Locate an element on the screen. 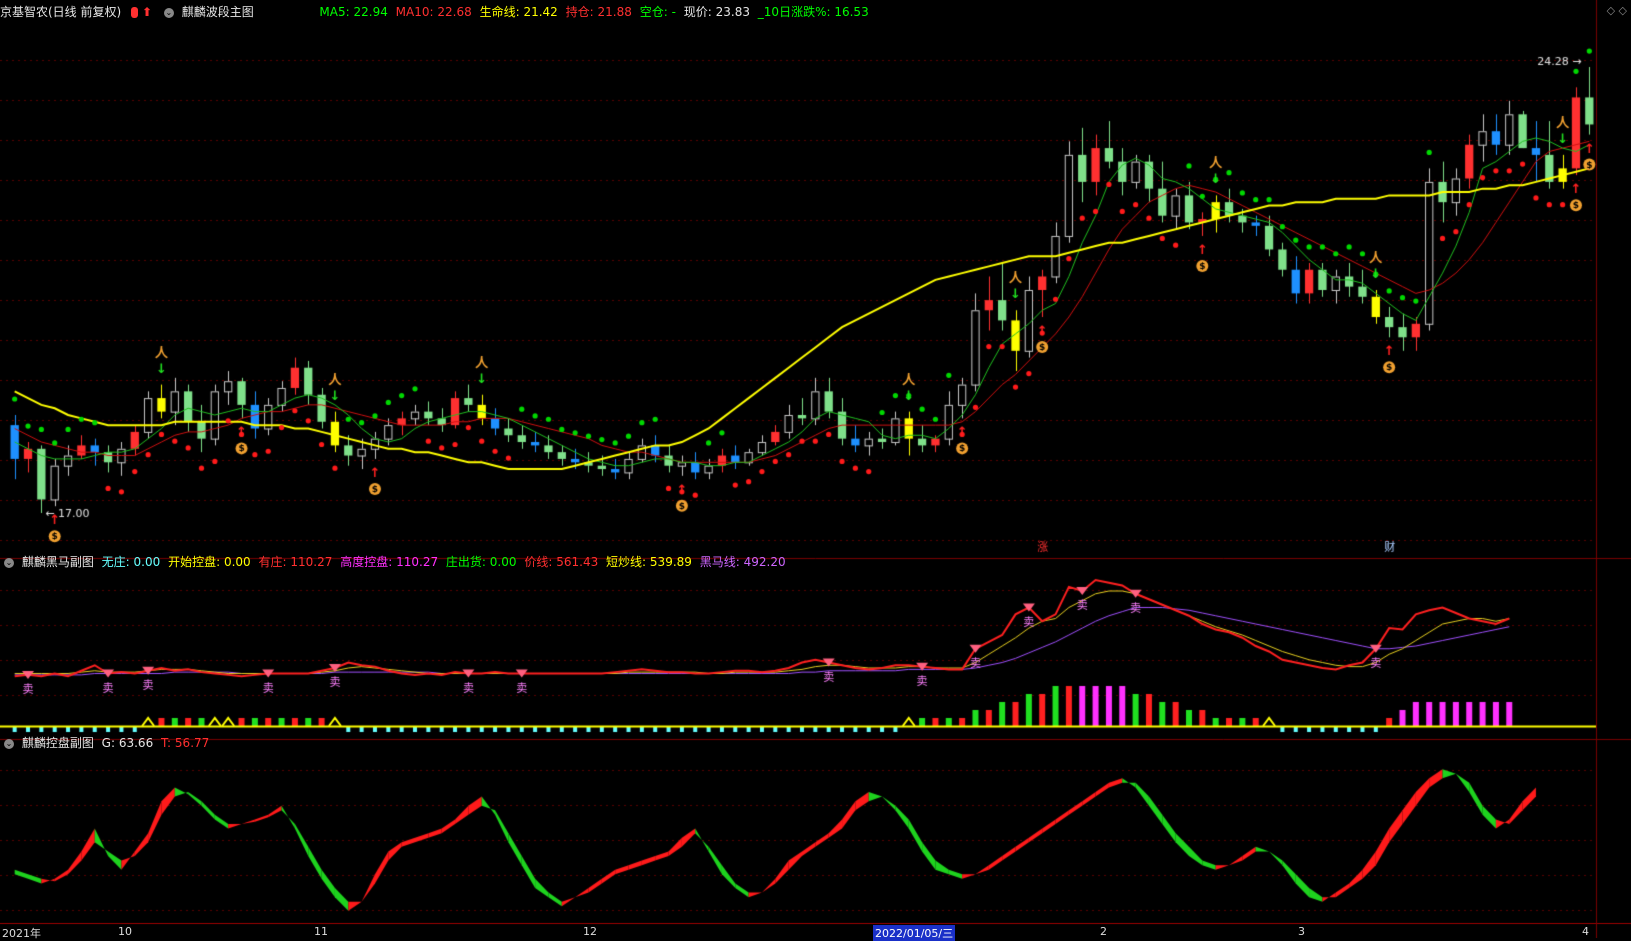 This screenshot has width=1631, height=941. stock-title: 京基智农(日线 前复权) is located at coordinates (60, 12).